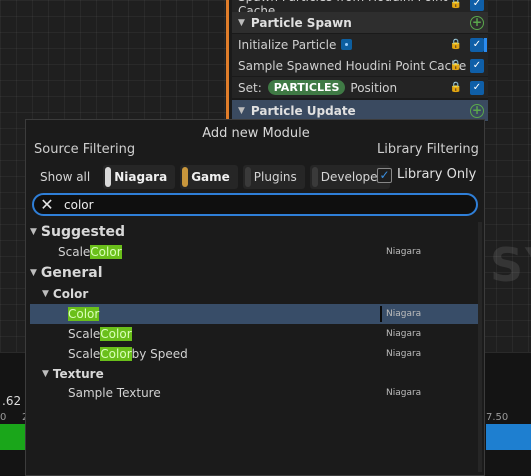 The height and width of the screenshot is (476, 531). Describe the element at coordinates (485, 45) in the screenshot. I see `selection-edge` at that location.